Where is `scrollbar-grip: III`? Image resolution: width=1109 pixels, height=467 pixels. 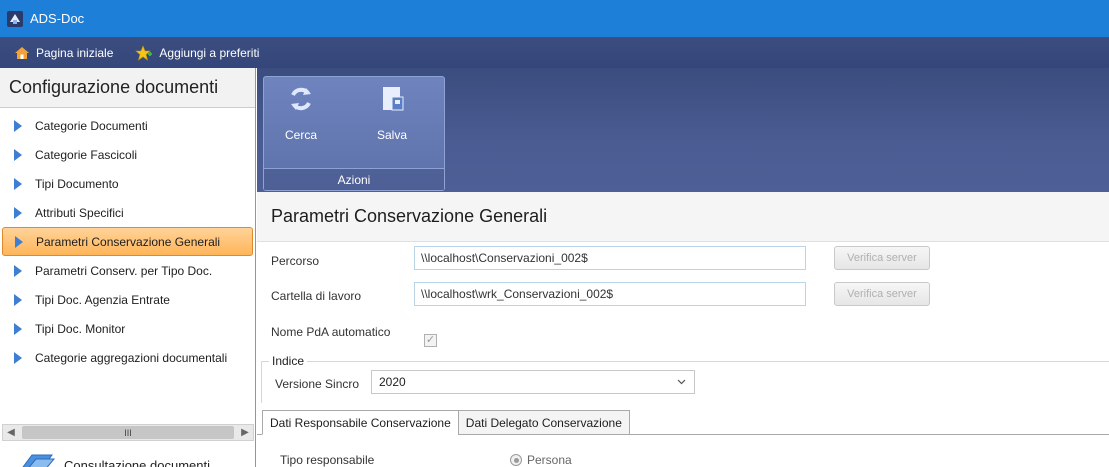 scrollbar-grip: III is located at coordinates (128, 432).